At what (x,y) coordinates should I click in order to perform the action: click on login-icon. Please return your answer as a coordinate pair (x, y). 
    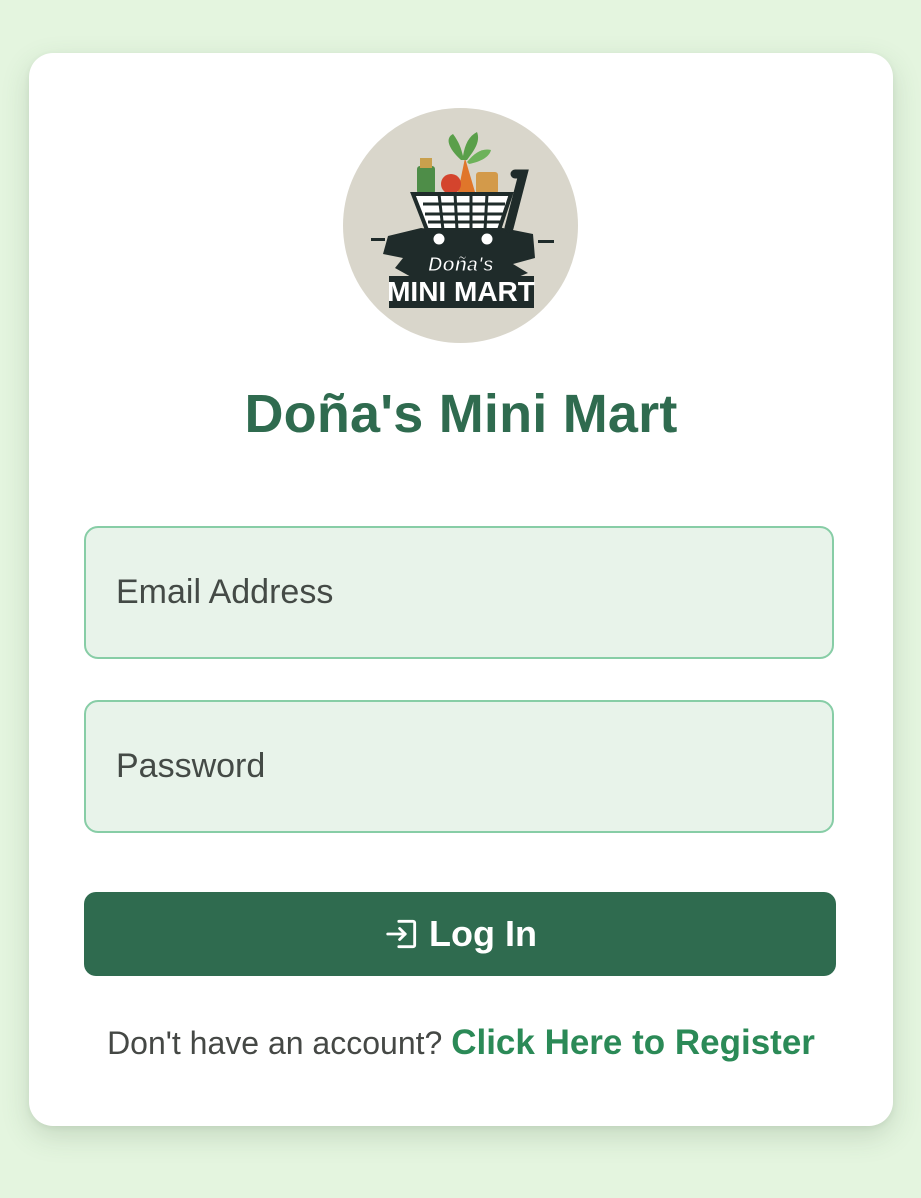
    Looking at the image, I should click on (402, 934).